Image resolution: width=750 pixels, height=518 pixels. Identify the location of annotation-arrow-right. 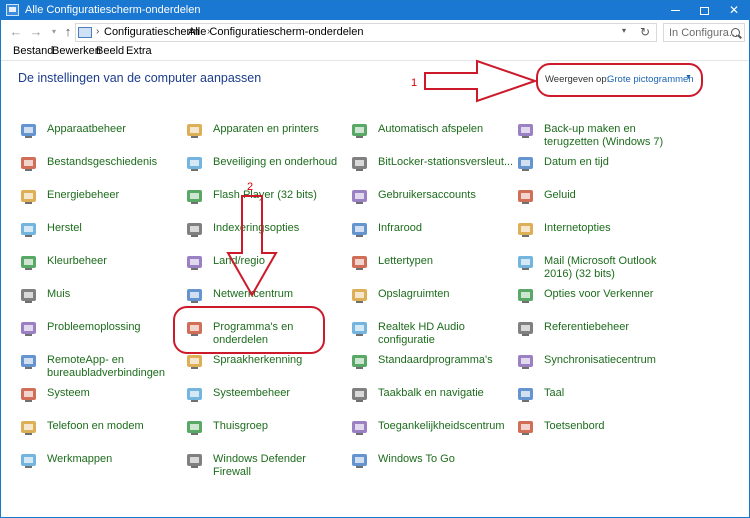
(481, 81).